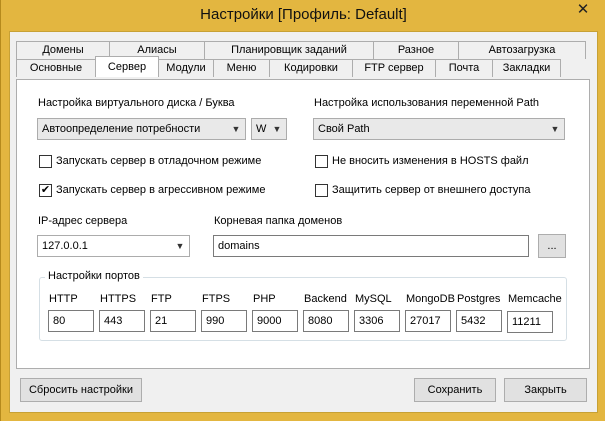 This screenshot has height=421, width=605. What do you see at coordinates (321, 190) in the screenshot?
I see `protect-checkbox` at bounding box center [321, 190].